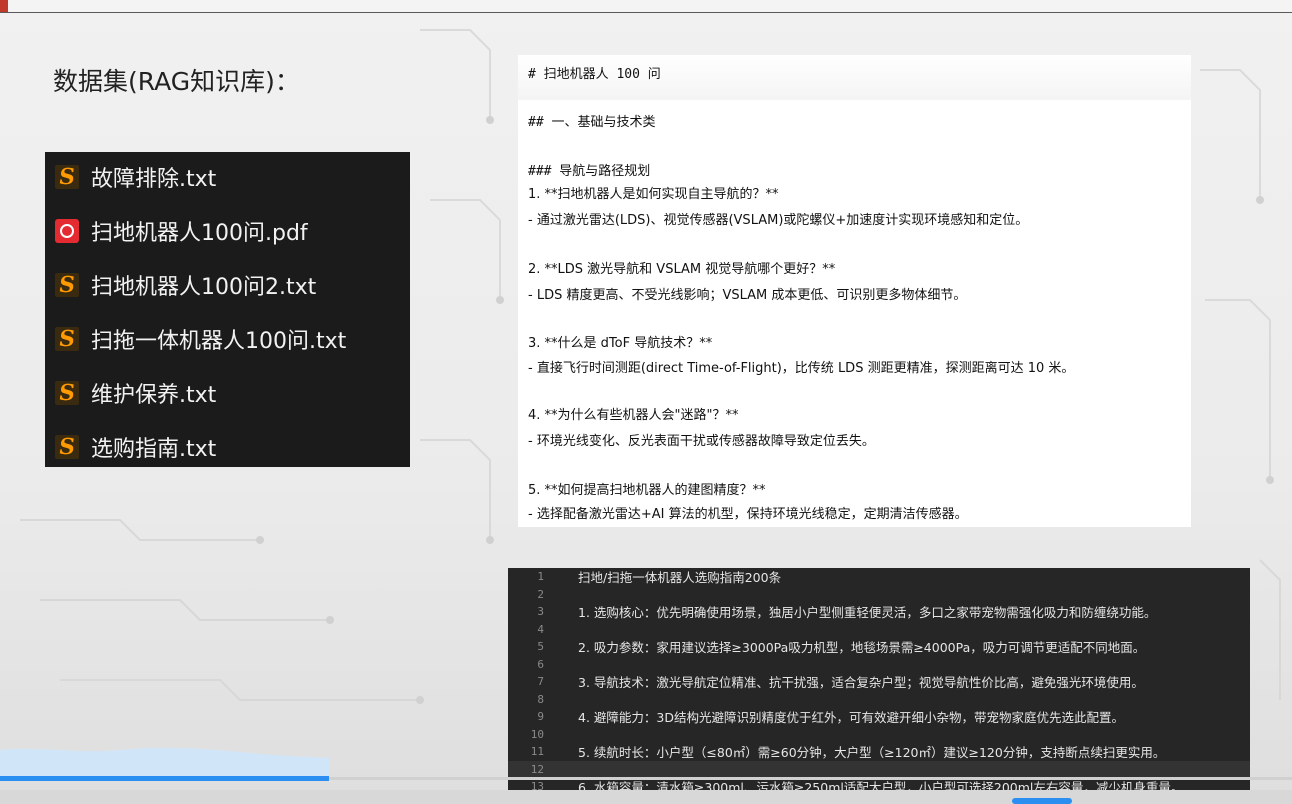  I want to click on line-number: 7, so click(540, 682).